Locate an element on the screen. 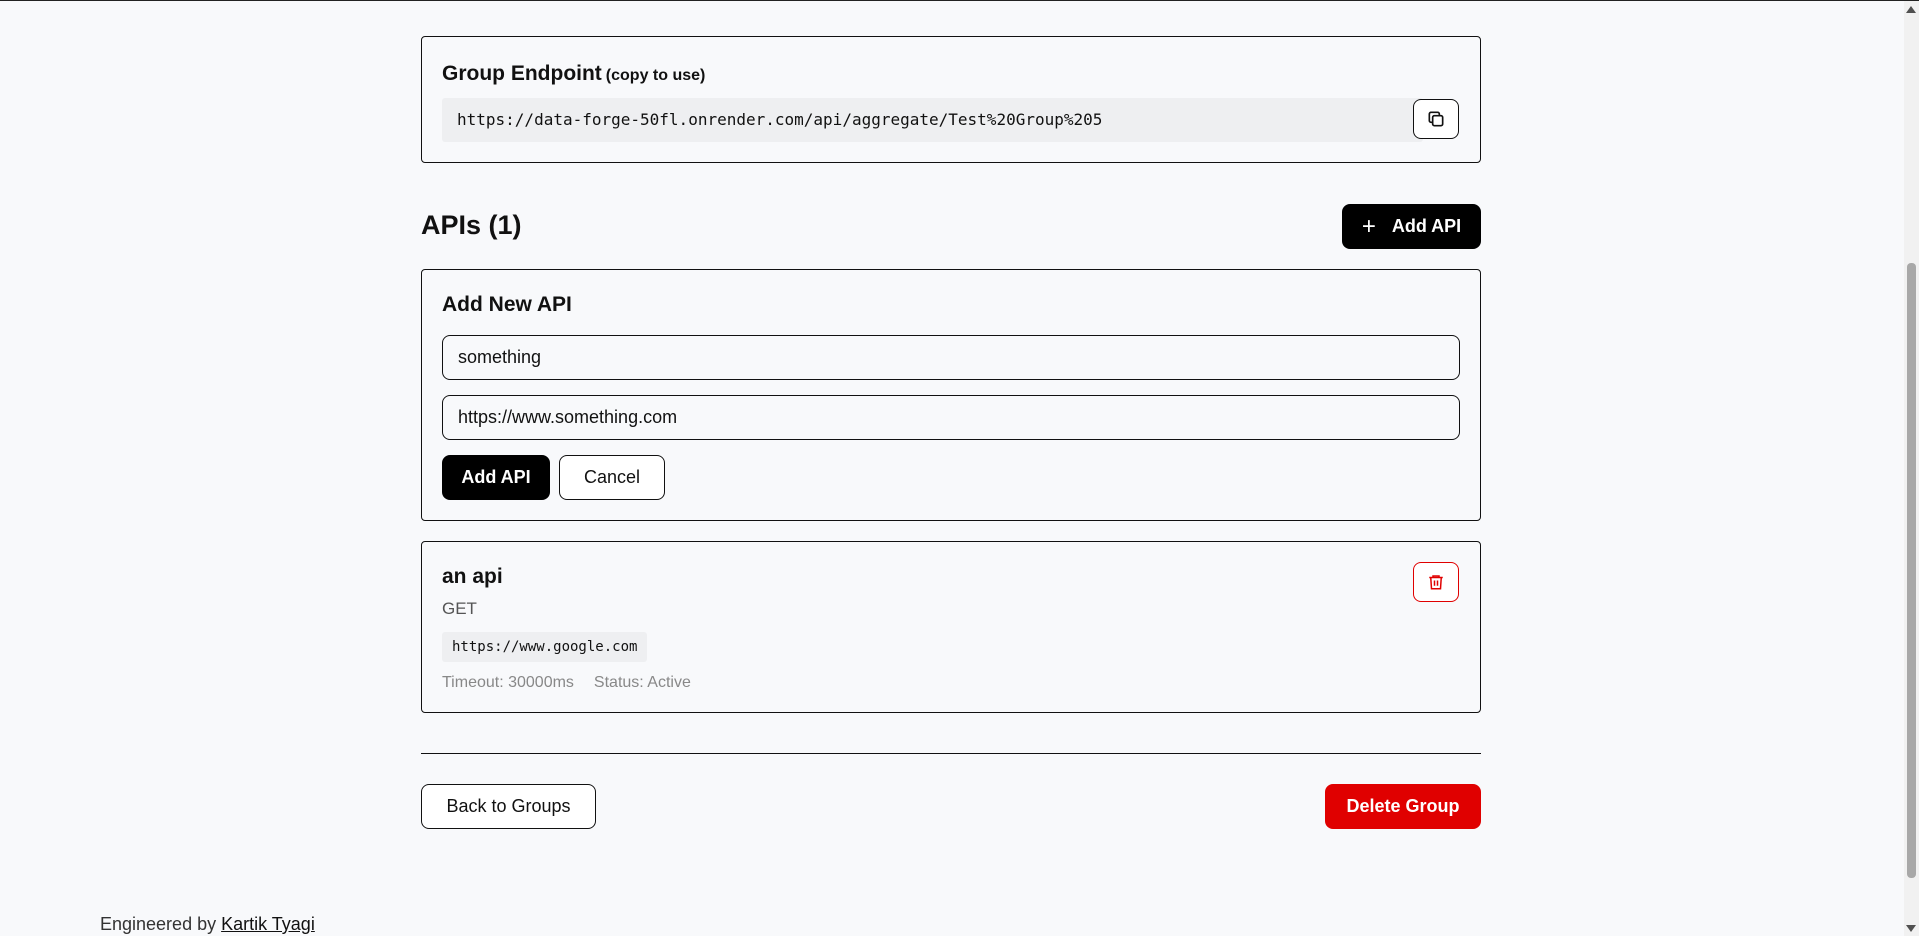 Image resolution: width=1919 pixels, height=936 pixels. add-api-button: + Add API is located at coordinates (1411, 226).